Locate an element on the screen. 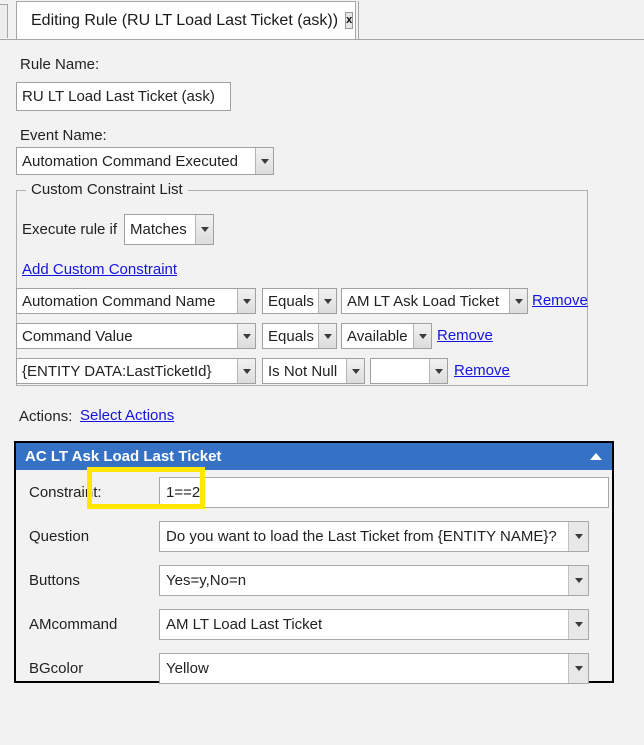 This screenshot has width=644, height=745. action-row-bgcolor: BGcolor Yellow is located at coordinates (314, 668).